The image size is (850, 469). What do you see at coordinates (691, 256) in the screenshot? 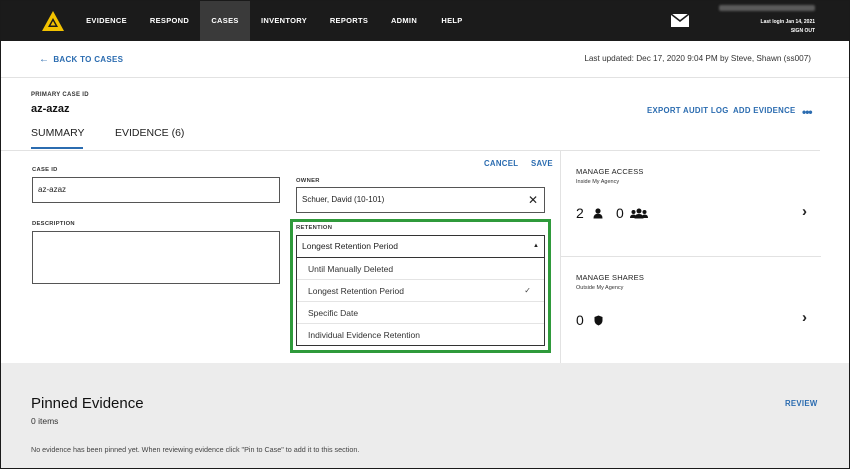
I see `panel-section-divider` at bounding box center [691, 256].